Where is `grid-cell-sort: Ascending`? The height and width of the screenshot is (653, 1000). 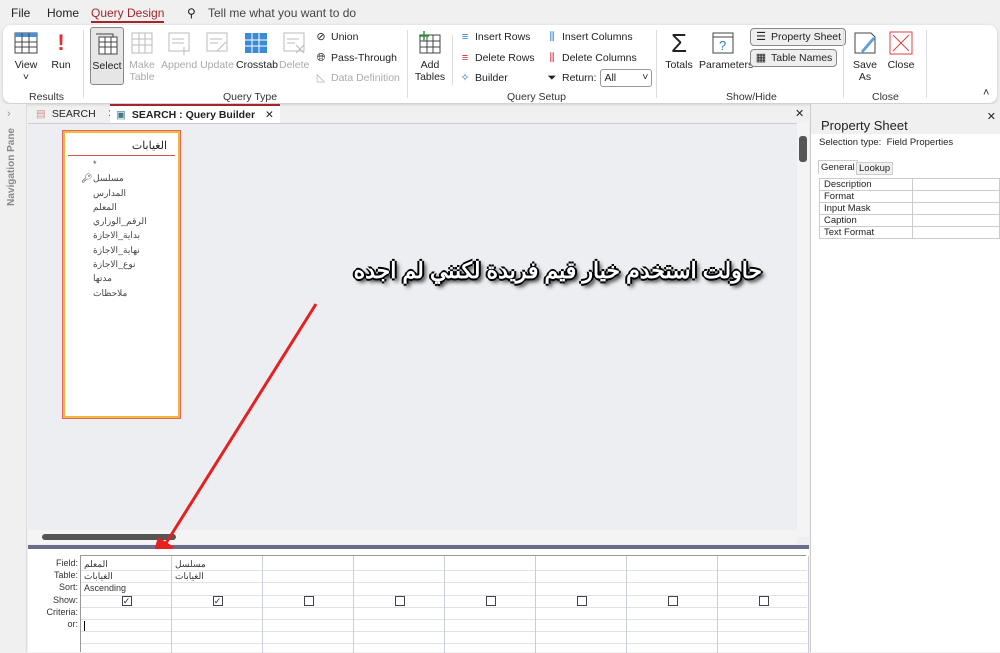
grid-cell-sort: Ascending is located at coordinates (105, 588).